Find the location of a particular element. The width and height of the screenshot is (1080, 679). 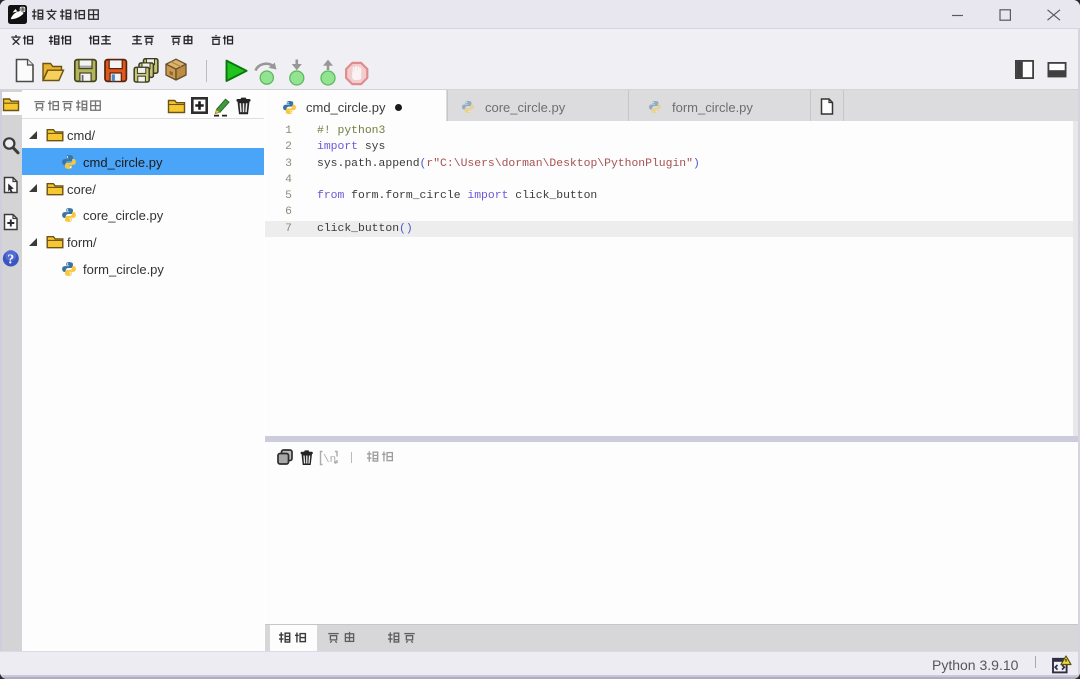

svg-text: B is located at coordinates (22, 9).